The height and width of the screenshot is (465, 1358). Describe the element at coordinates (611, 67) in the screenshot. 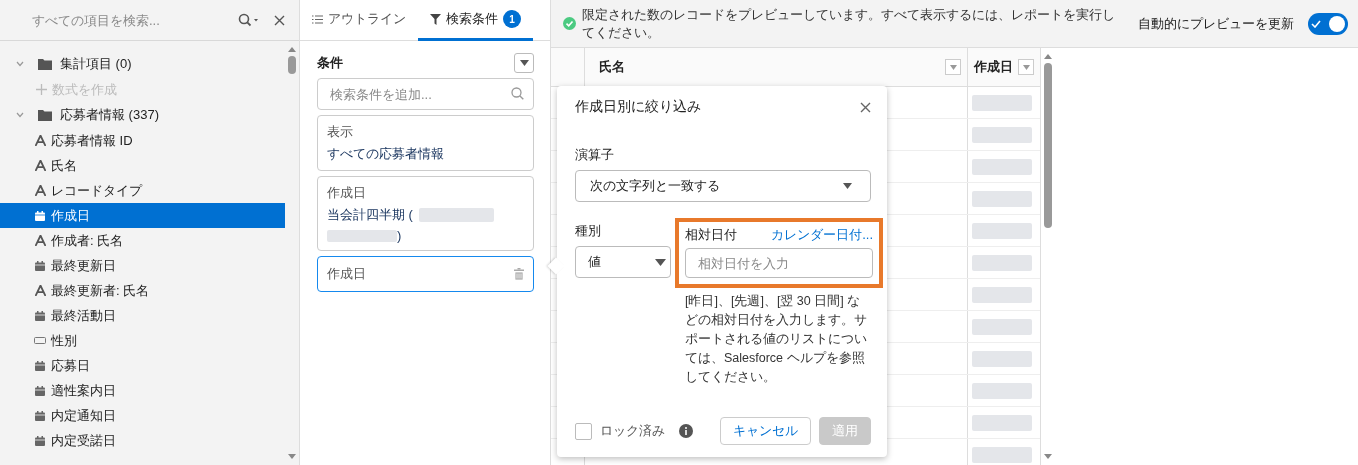

I see `column-header: 氏名` at that location.